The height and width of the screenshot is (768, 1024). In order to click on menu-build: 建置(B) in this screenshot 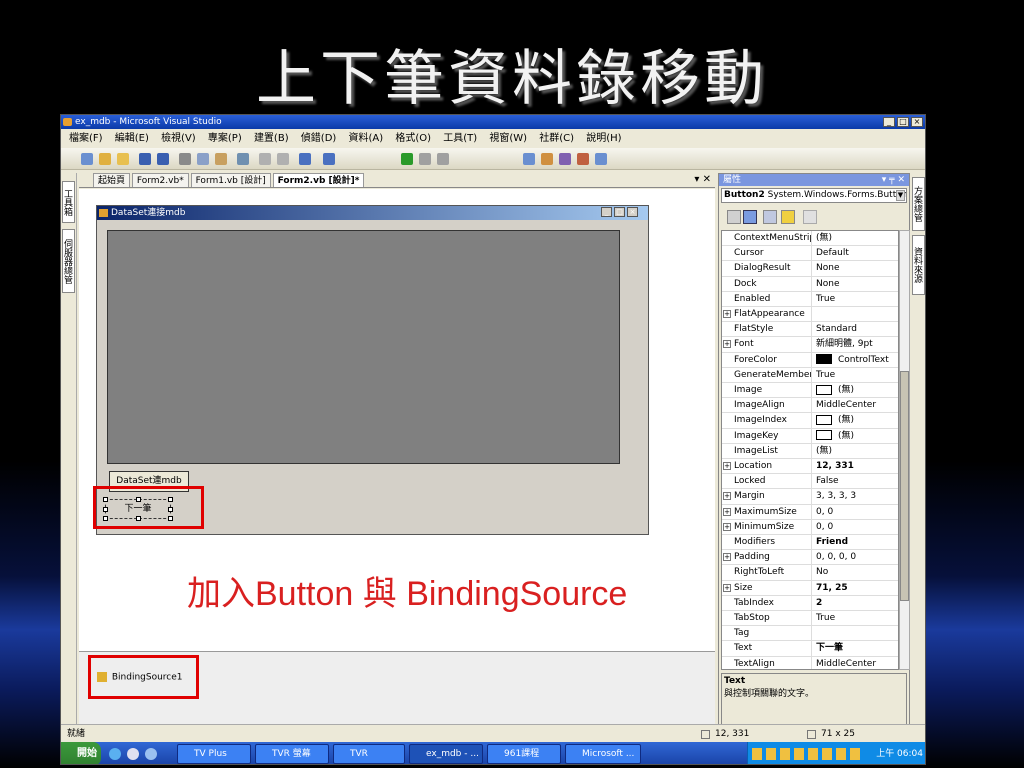, I will do `click(271, 138)`.